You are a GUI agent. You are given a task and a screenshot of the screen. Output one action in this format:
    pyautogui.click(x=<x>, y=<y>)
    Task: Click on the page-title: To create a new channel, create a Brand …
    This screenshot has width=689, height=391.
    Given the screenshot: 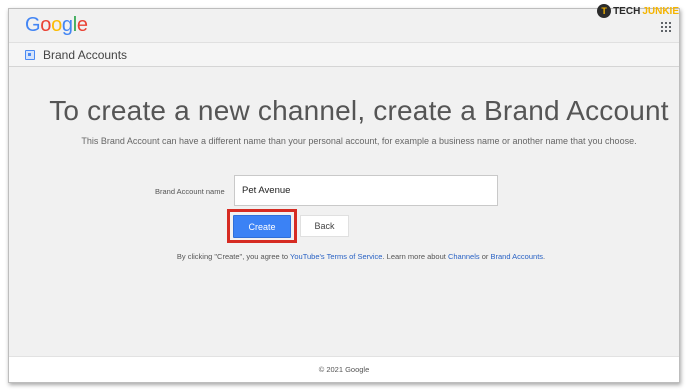 What is the action you would take?
    pyautogui.click(x=359, y=110)
    